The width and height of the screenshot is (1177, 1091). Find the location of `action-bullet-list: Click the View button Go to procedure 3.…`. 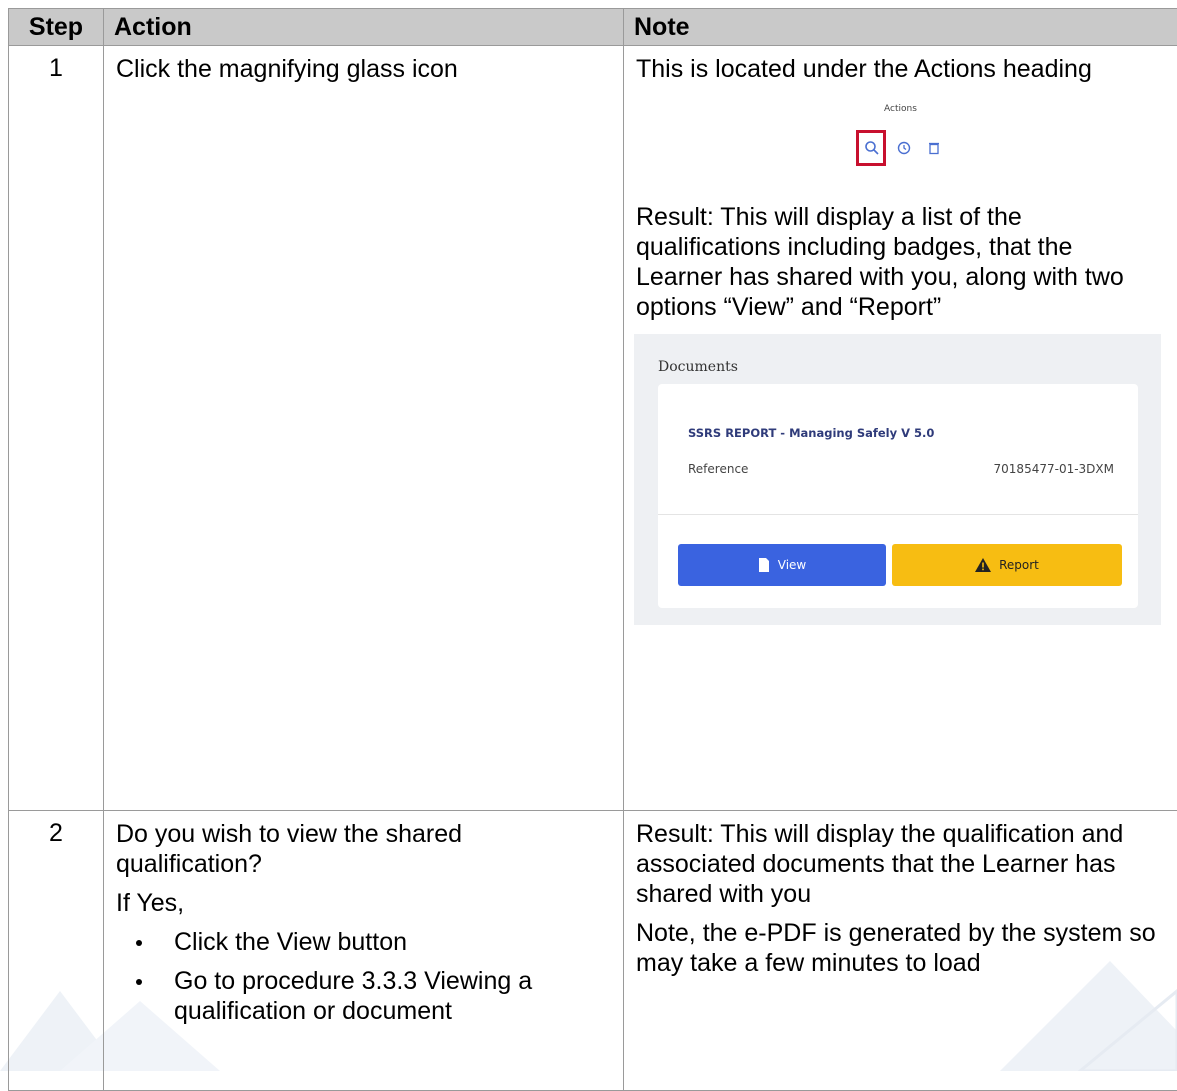

action-bullet-list: Click the View button Go to procedure 3.… is located at coordinates (363, 976).